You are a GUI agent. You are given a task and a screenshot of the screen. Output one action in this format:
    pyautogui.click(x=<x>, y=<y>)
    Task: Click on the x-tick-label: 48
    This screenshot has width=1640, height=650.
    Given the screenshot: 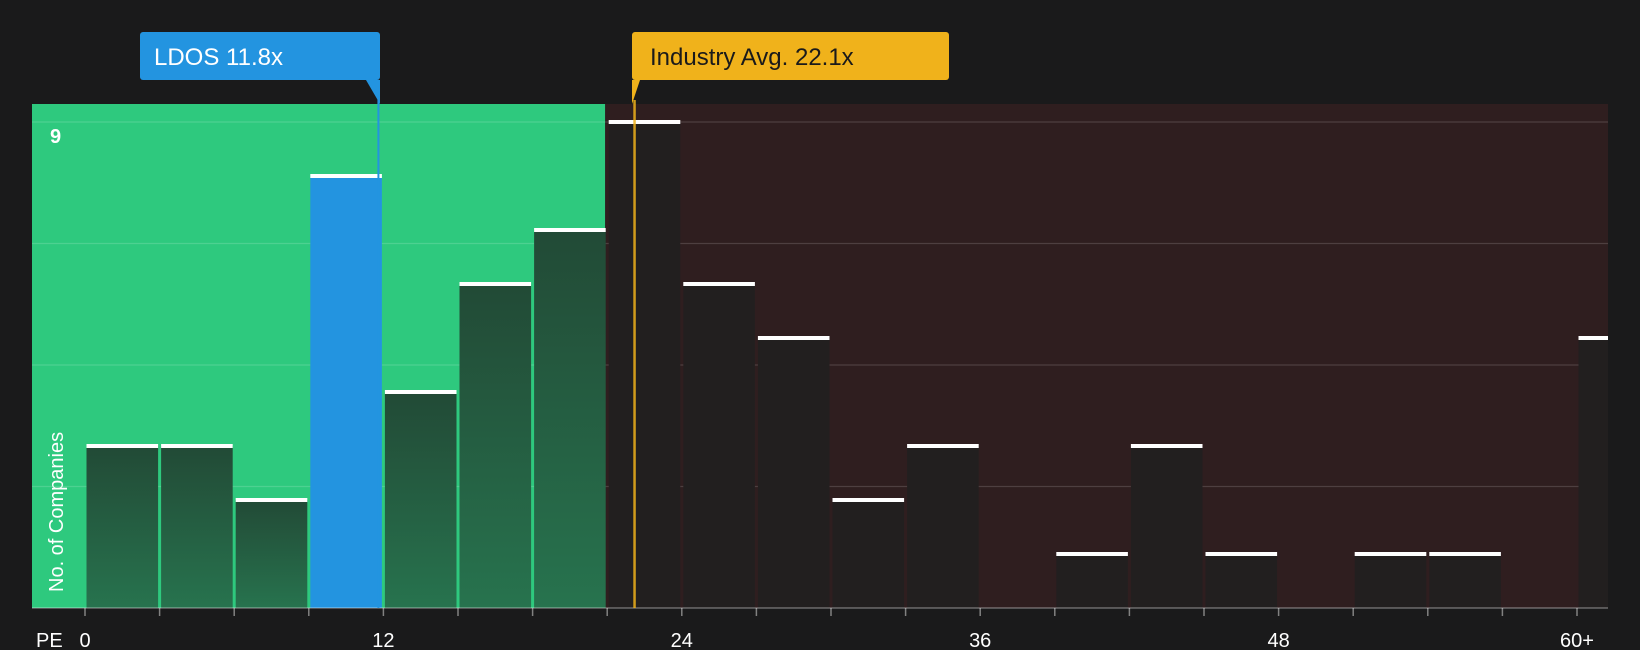 What is the action you would take?
    pyautogui.click(x=1278, y=640)
    